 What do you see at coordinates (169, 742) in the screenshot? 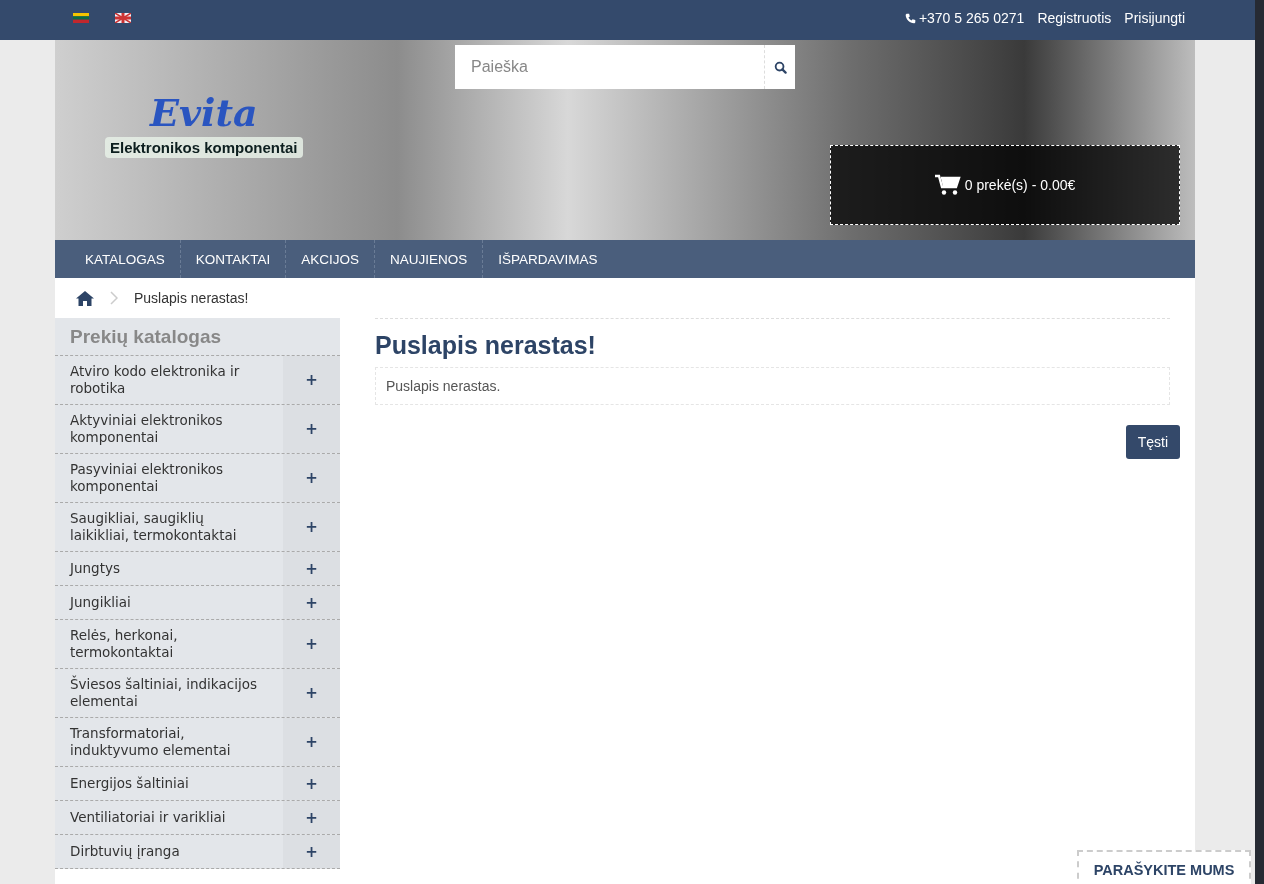
I see `category-link: Transformatoriai, induktyvumo elementai` at bounding box center [169, 742].